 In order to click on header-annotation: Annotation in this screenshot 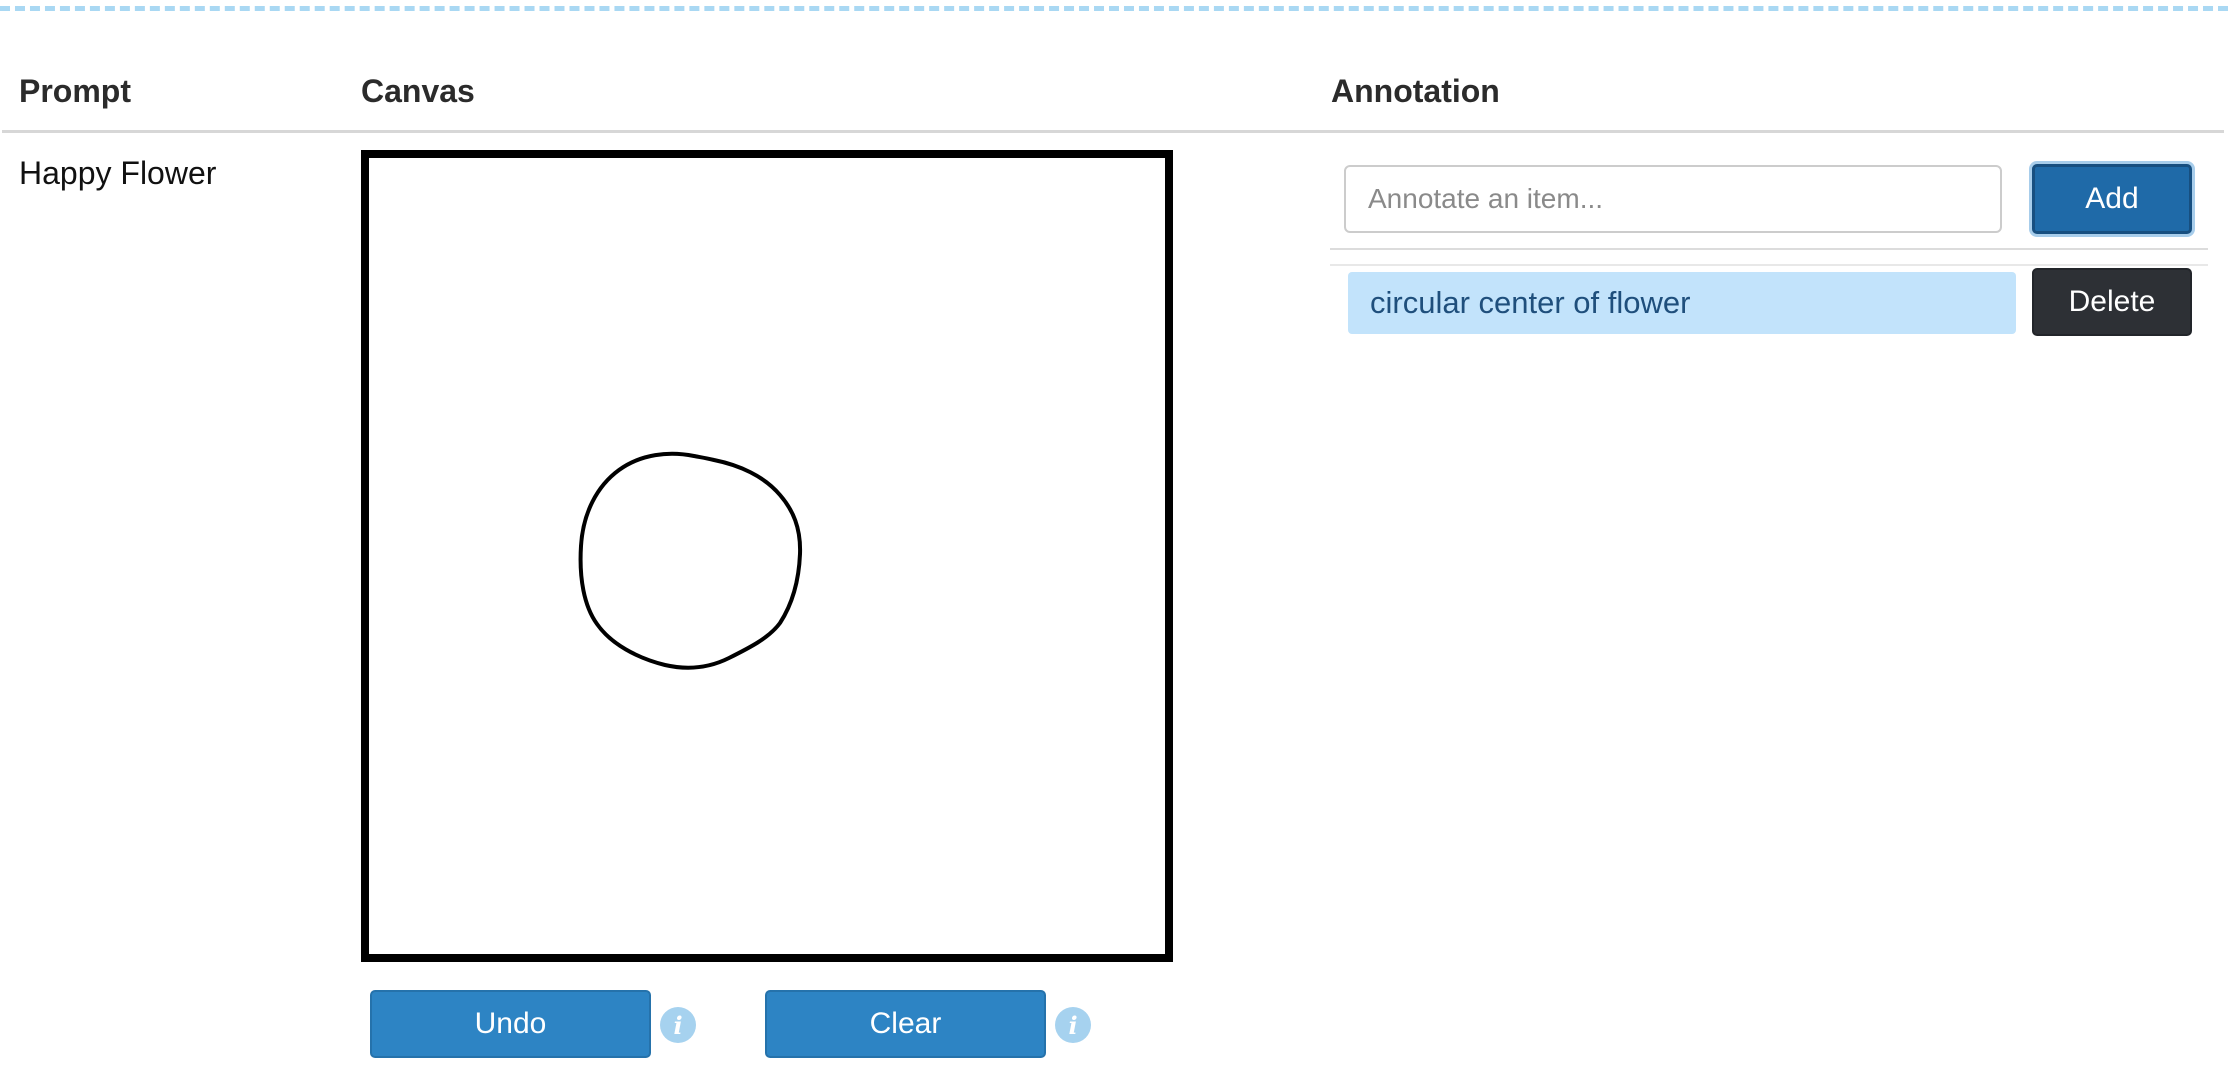, I will do `click(1415, 91)`.